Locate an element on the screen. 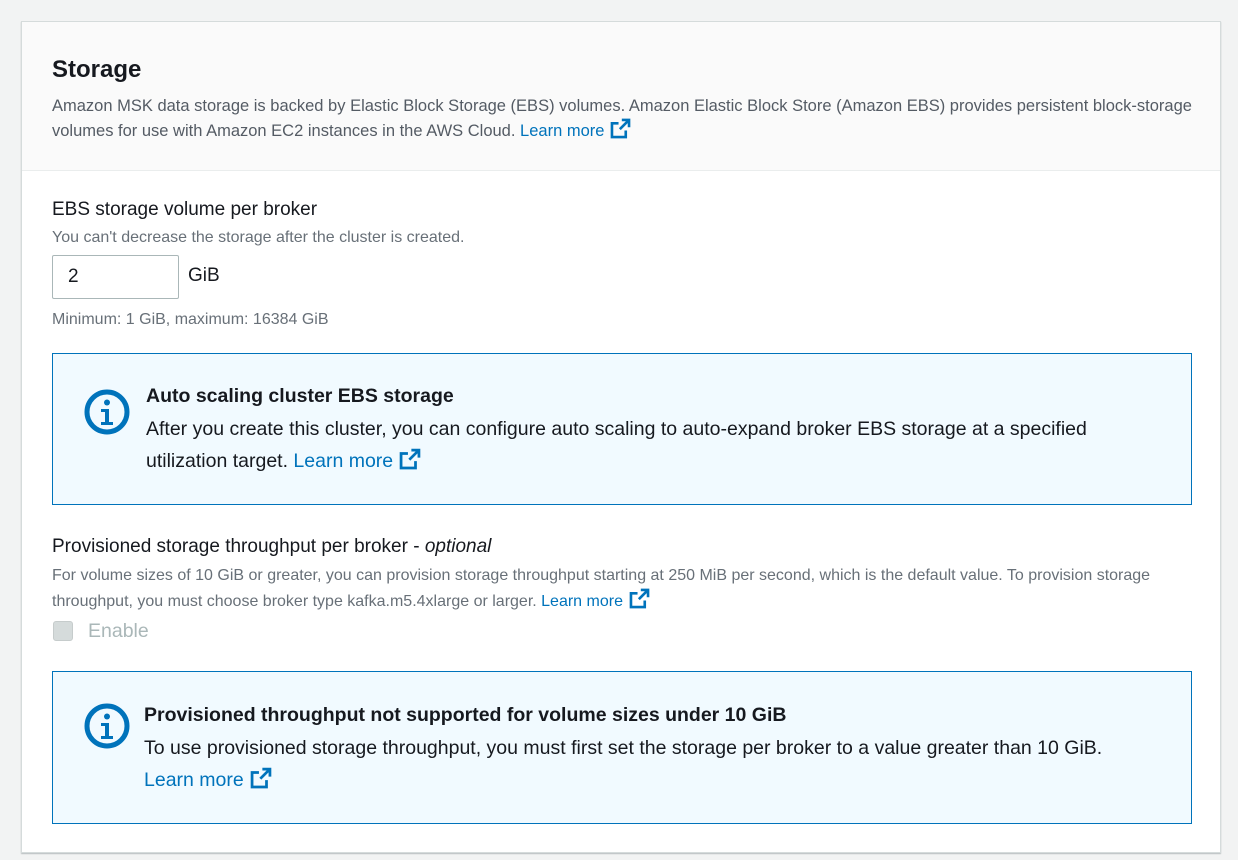 This screenshot has width=1238, height=860. throughput-alert-learn-more-link: Learn more is located at coordinates (208, 779).